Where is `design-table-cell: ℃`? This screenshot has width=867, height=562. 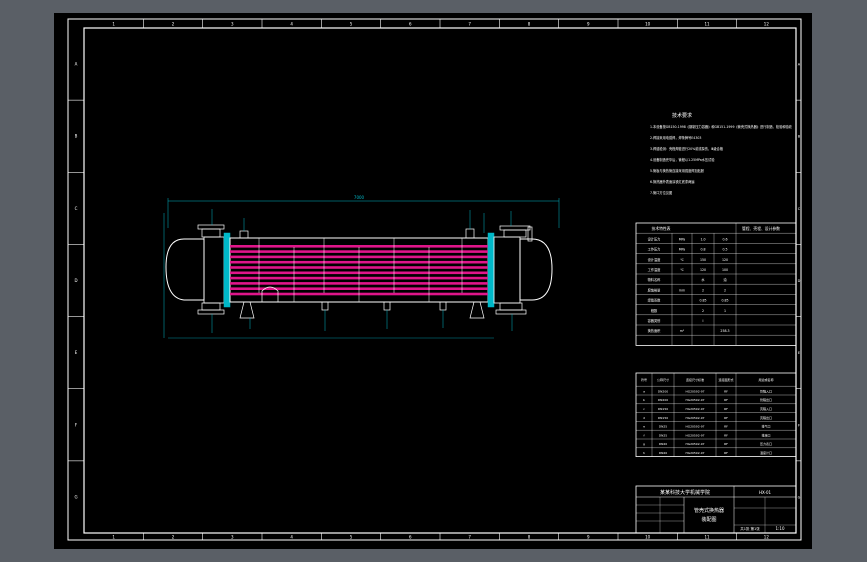 design-table-cell: ℃ is located at coordinates (682, 270).